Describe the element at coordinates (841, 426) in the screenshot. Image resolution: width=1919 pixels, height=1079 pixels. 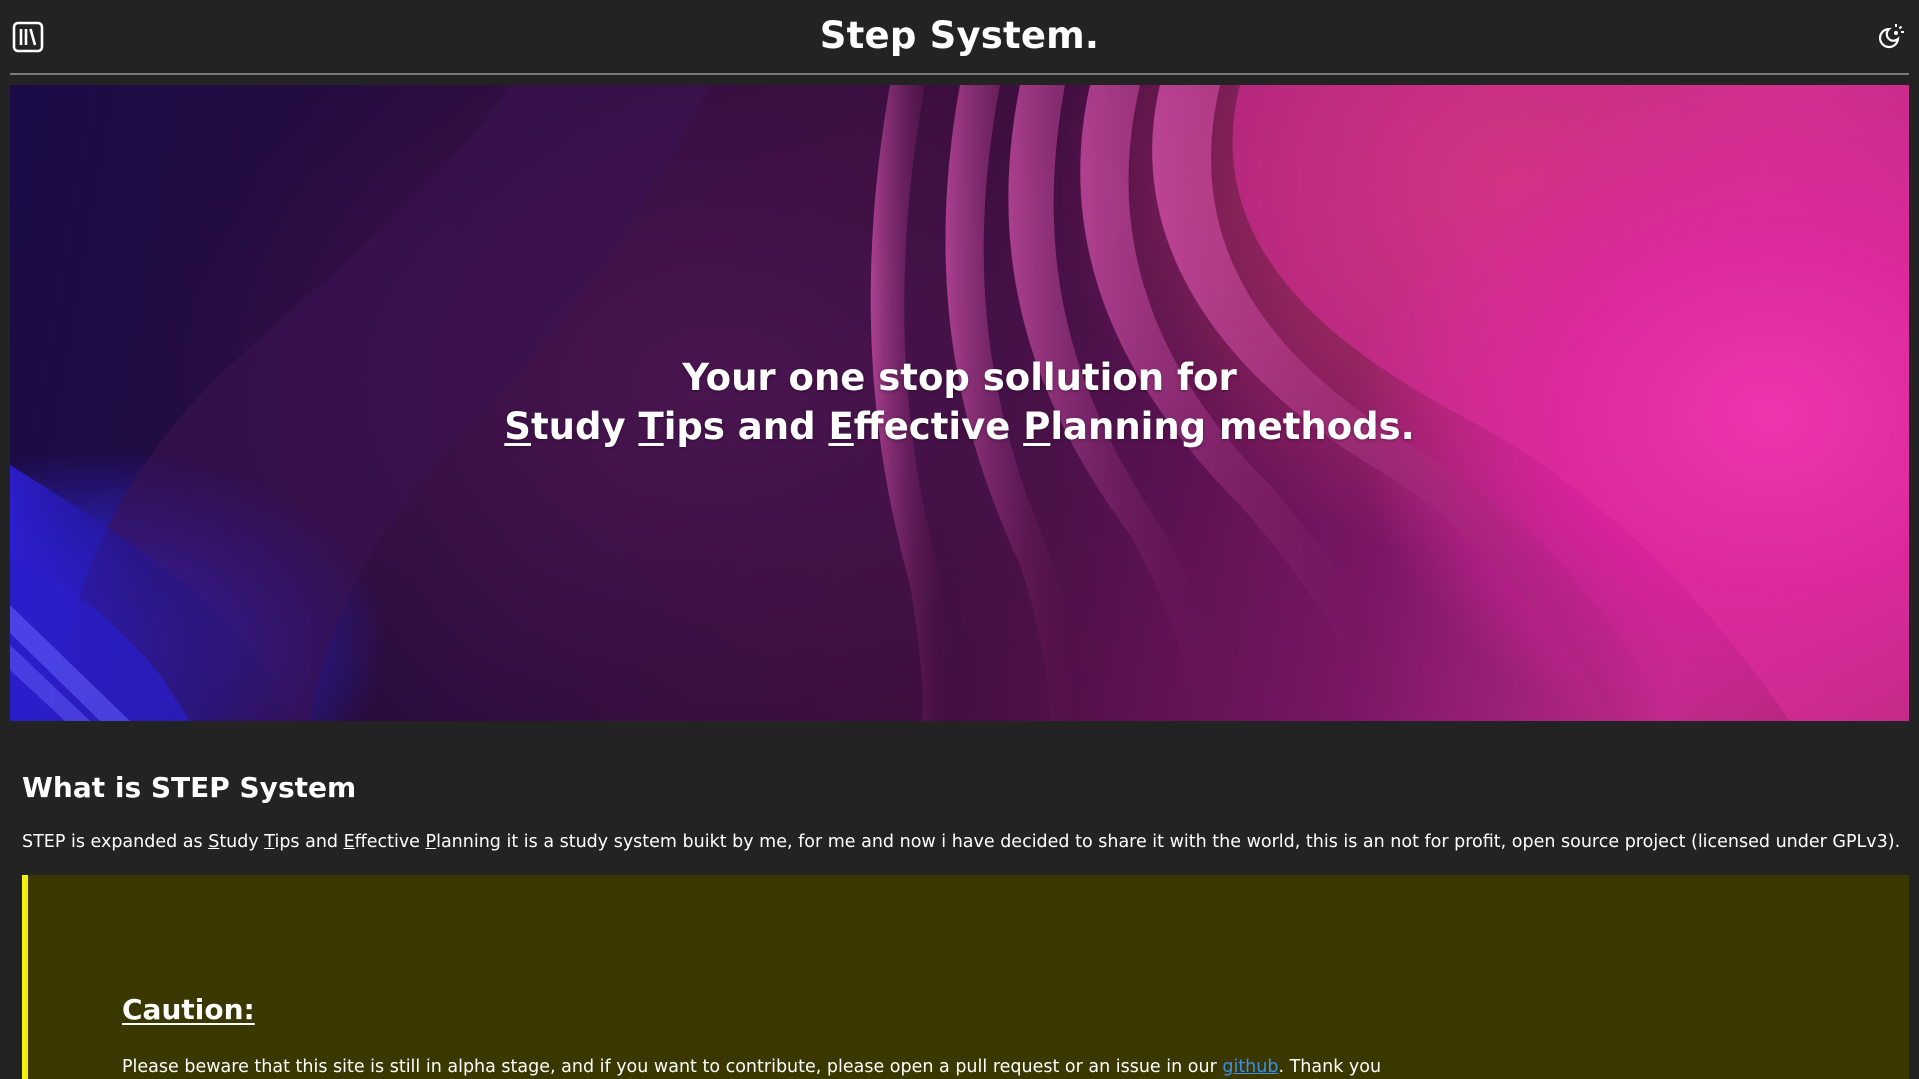
I see `hero-initial-e: E` at that location.